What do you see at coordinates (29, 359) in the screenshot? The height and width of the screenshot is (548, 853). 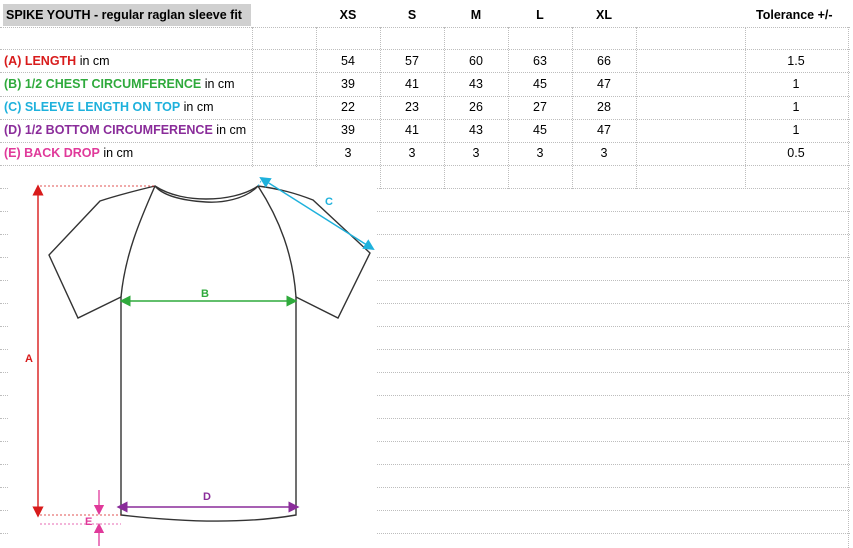 I see `label-a: A` at bounding box center [29, 359].